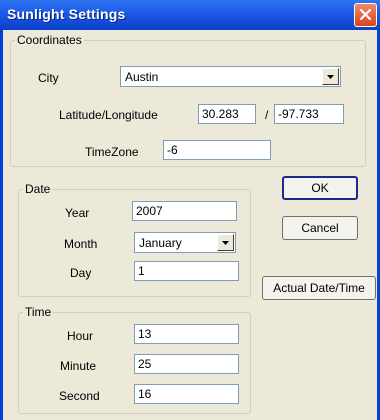  Describe the element at coordinates (186, 394) in the screenshot. I see `second-input` at that location.